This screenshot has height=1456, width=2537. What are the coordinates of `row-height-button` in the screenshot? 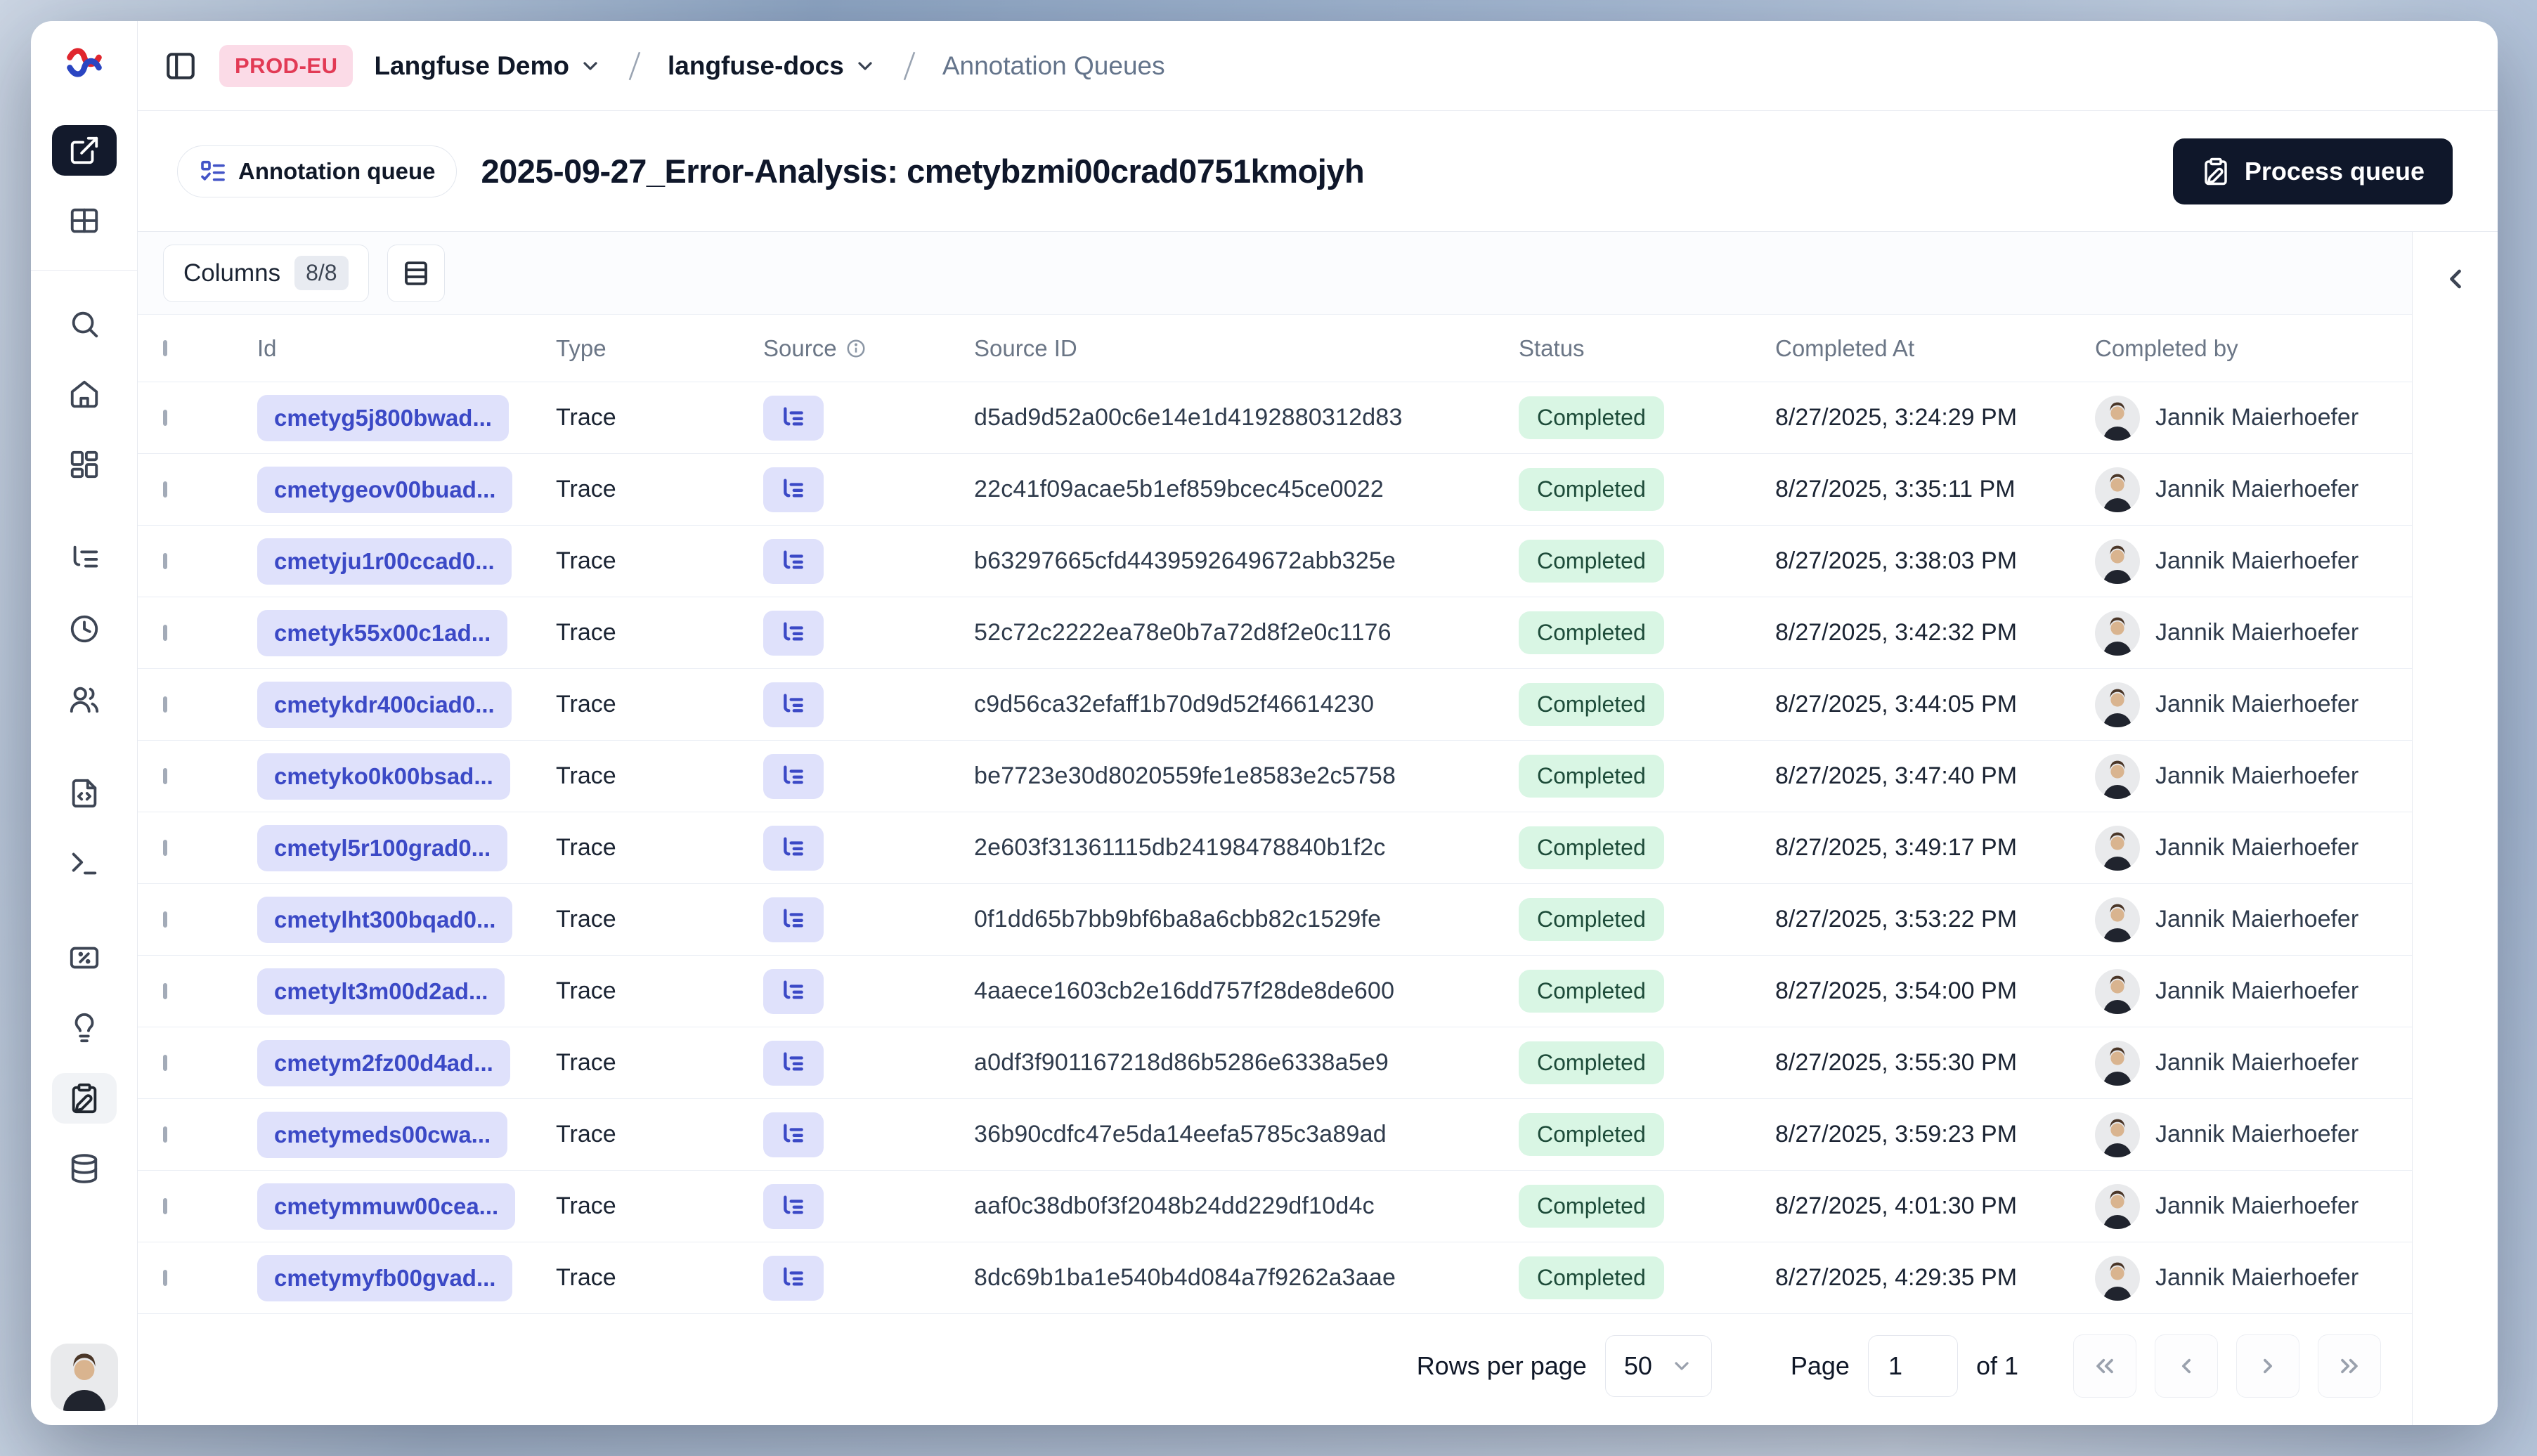 It's located at (416, 273).